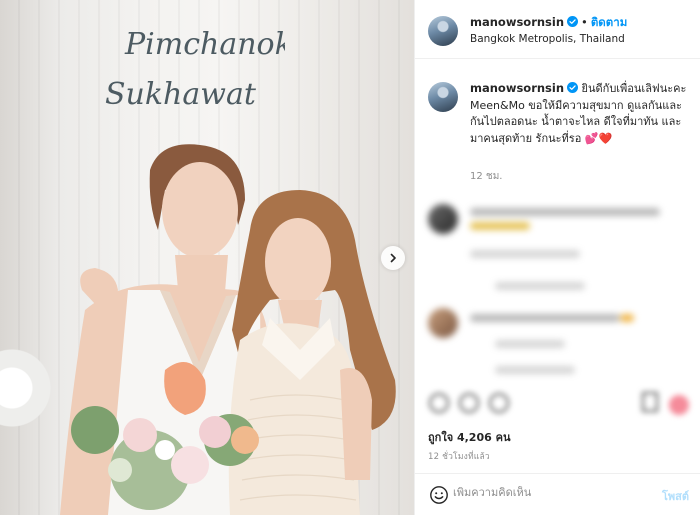  What do you see at coordinates (443, 97) in the screenshot?
I see `caption-avatar` at bounding box center [443, 97].